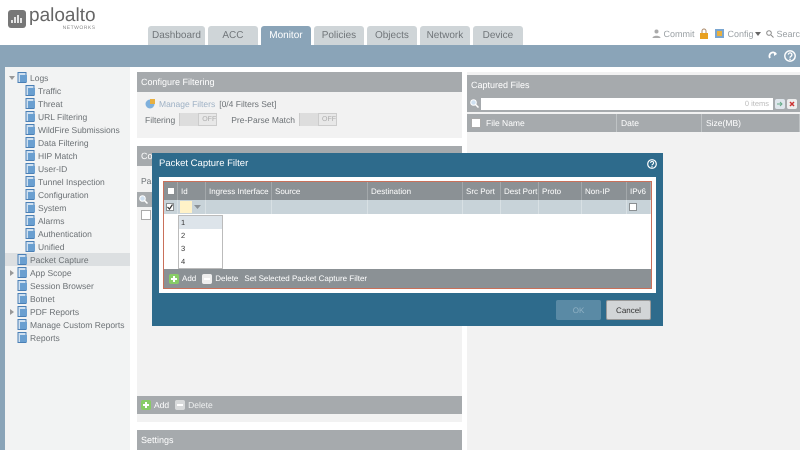  What do you see at coordinates (67, 246) in the screenshot?
I see `tree-item: Unified` at bounding box center [67, 246].